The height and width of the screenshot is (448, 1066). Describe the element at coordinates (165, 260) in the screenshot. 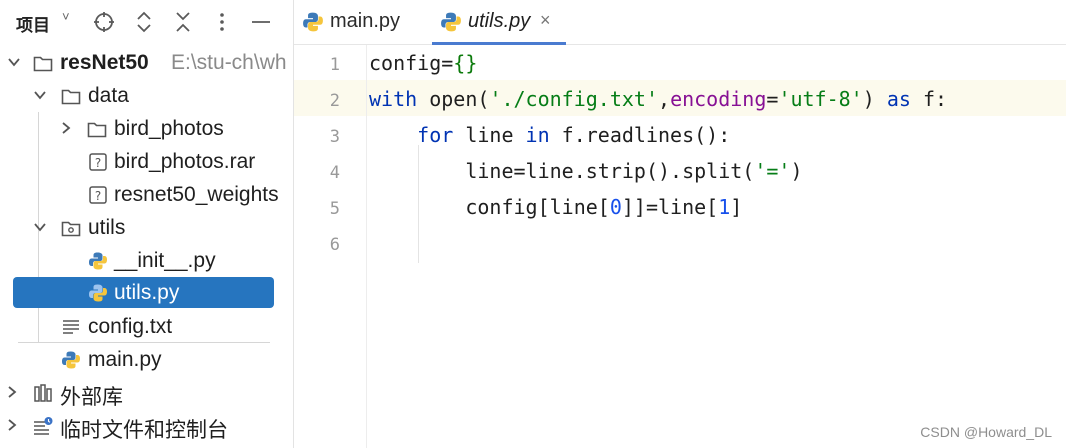

I see `tree-item-label: __init__.py` at that location.